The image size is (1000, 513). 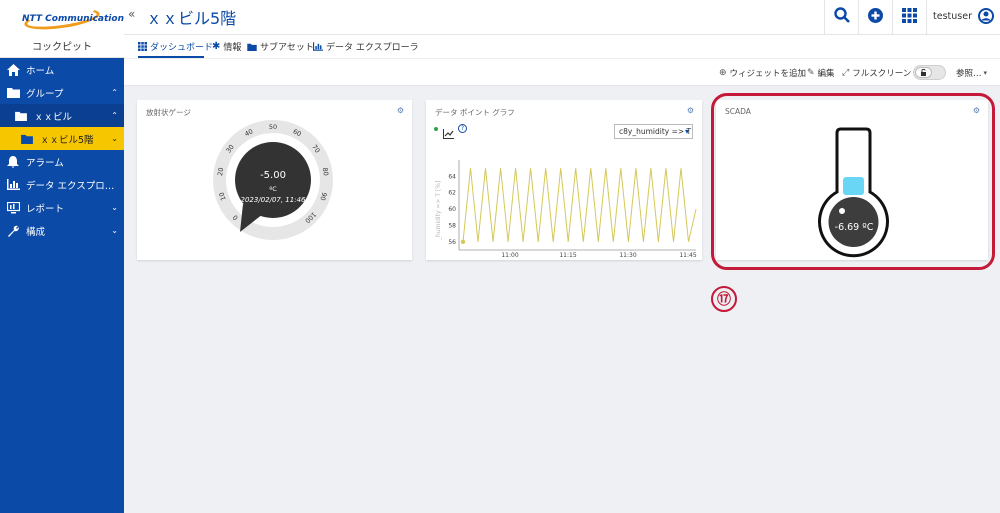 I want to click on y-tick-label: 64, so click(x=452, y=176).